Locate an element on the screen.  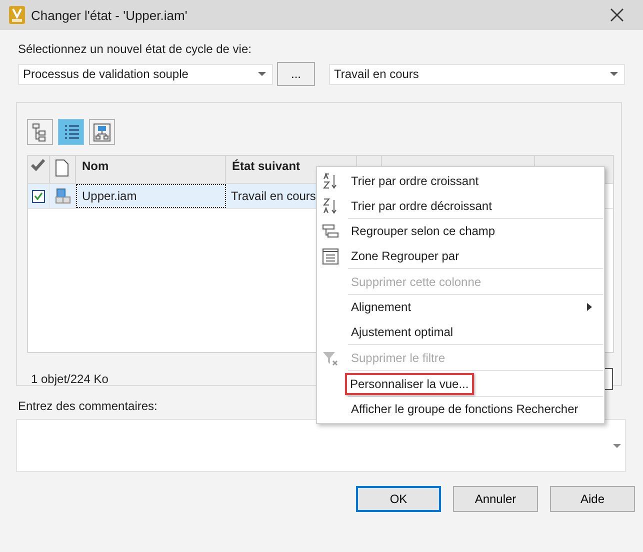
table-cell: Upper.iam is located at coordinates (151, 196).